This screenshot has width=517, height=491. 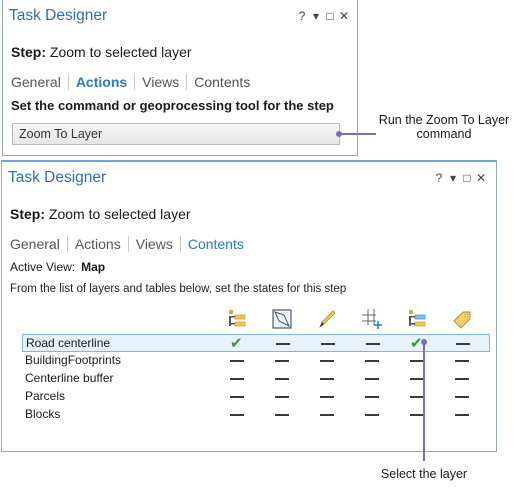 I want to click on snappable-icon, so click(x=372, y=319).